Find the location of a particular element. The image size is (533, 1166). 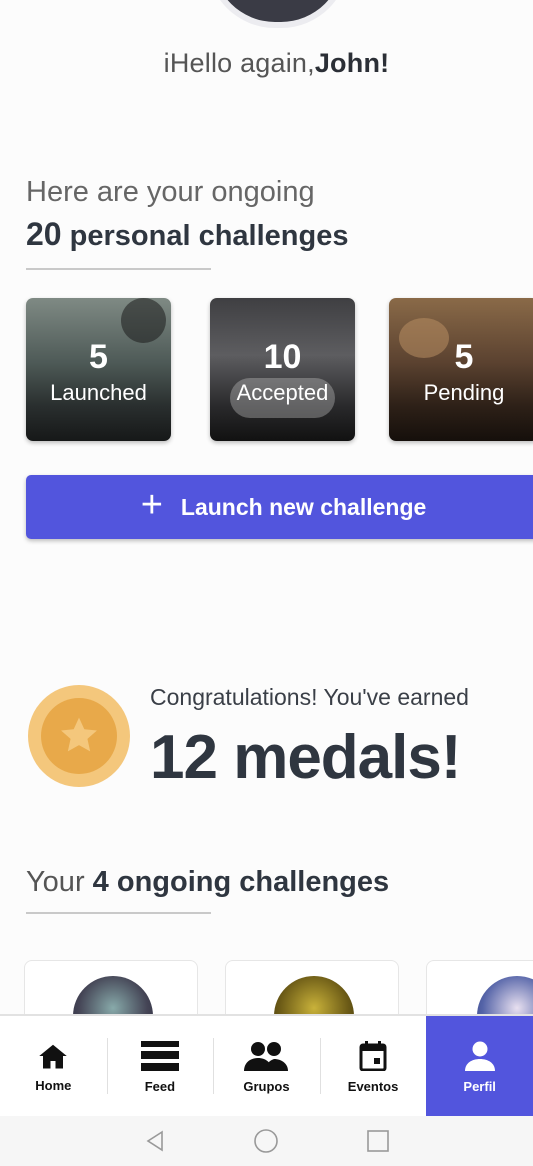

system-navigation-bar is located at coordinates (266, 1141).